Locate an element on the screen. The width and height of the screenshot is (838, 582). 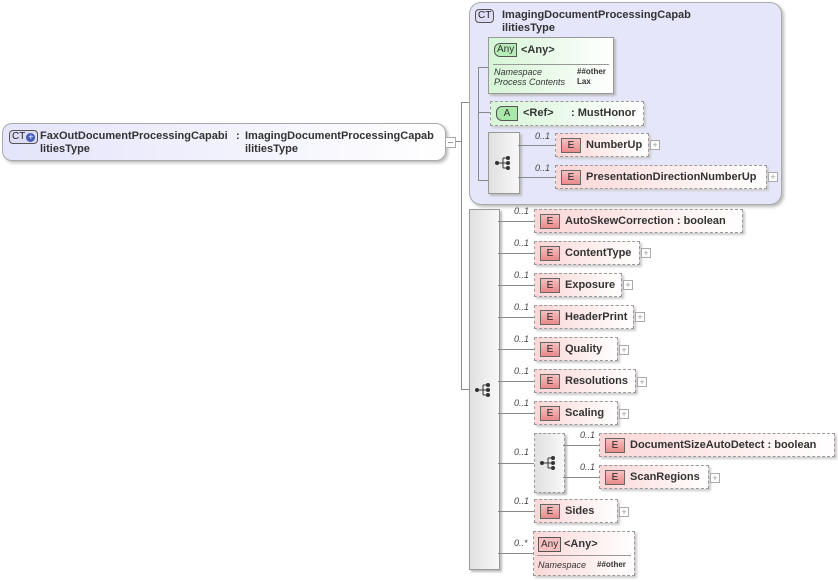
element-exposure: E Exposure is located at coordinates (578, 285).